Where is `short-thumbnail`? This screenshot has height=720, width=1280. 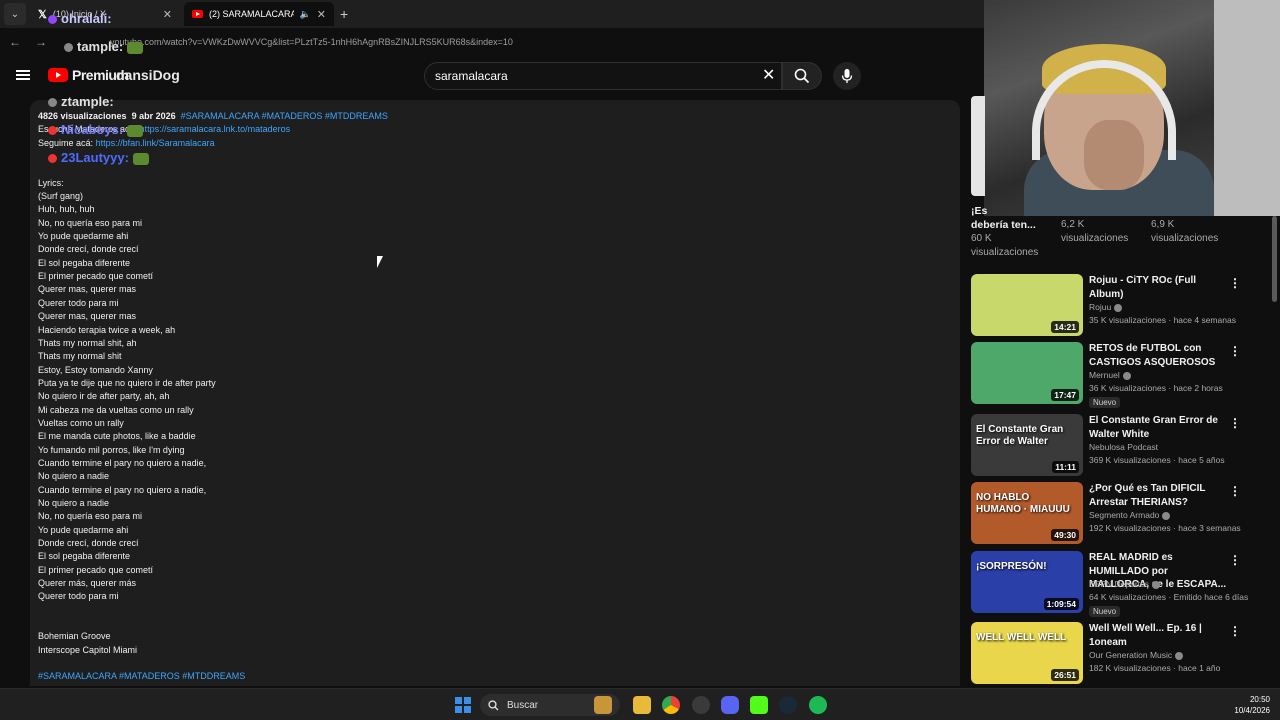
short-thumbnail is located at coordinates (978, 146).